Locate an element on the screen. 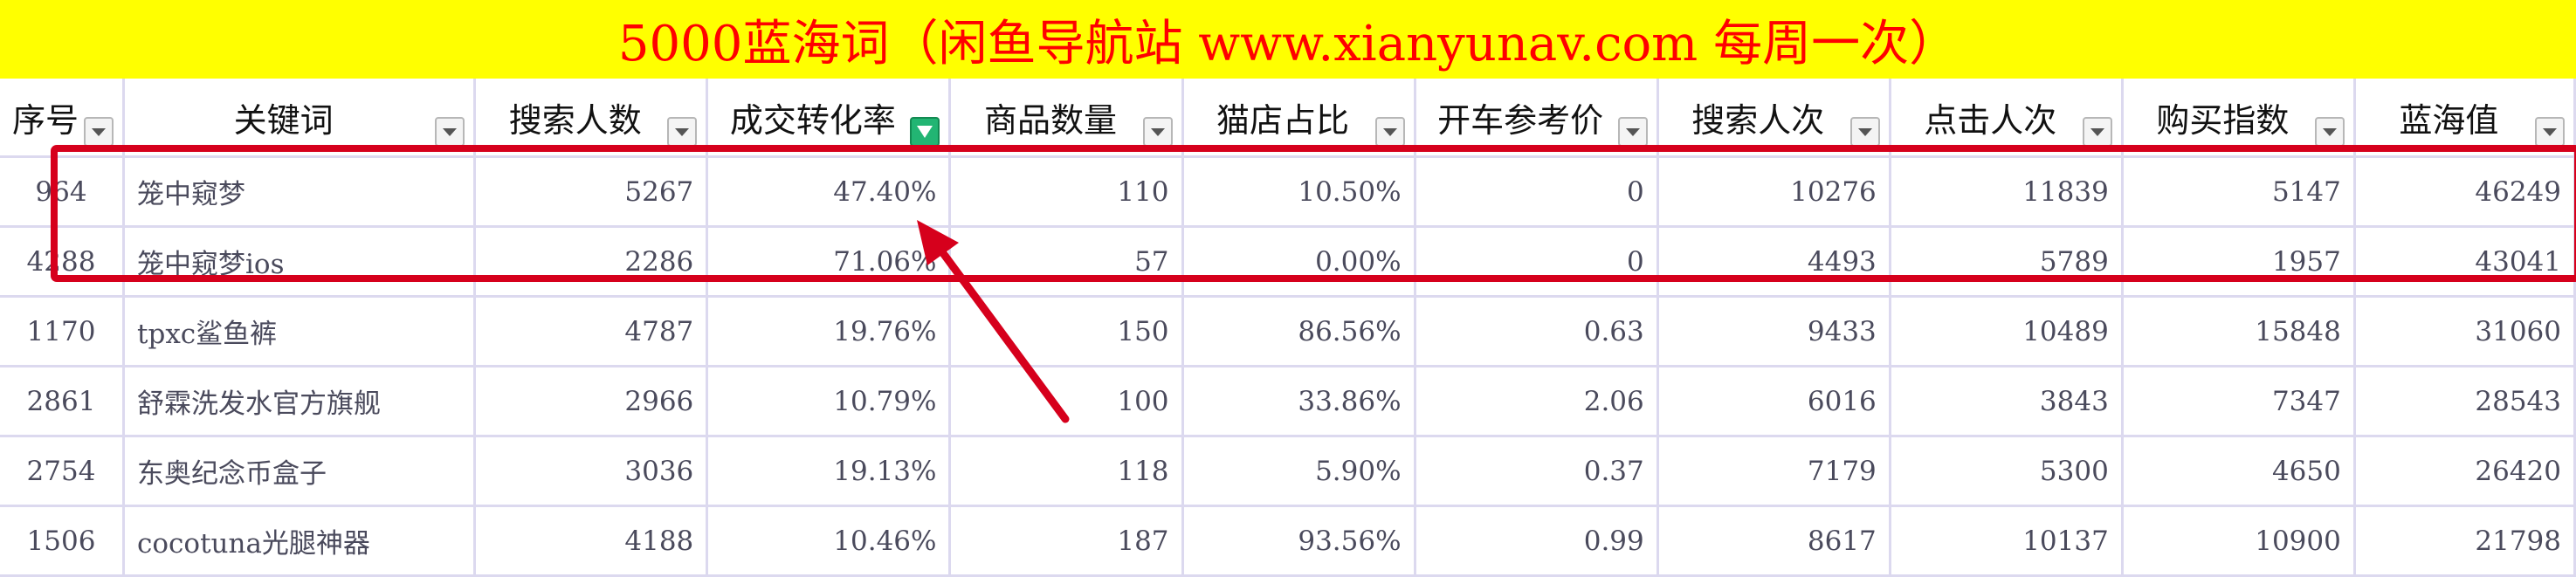 This screenshot has width=2576, height=577. column-header: 成交转化率 is located at coordinates (829, 118).